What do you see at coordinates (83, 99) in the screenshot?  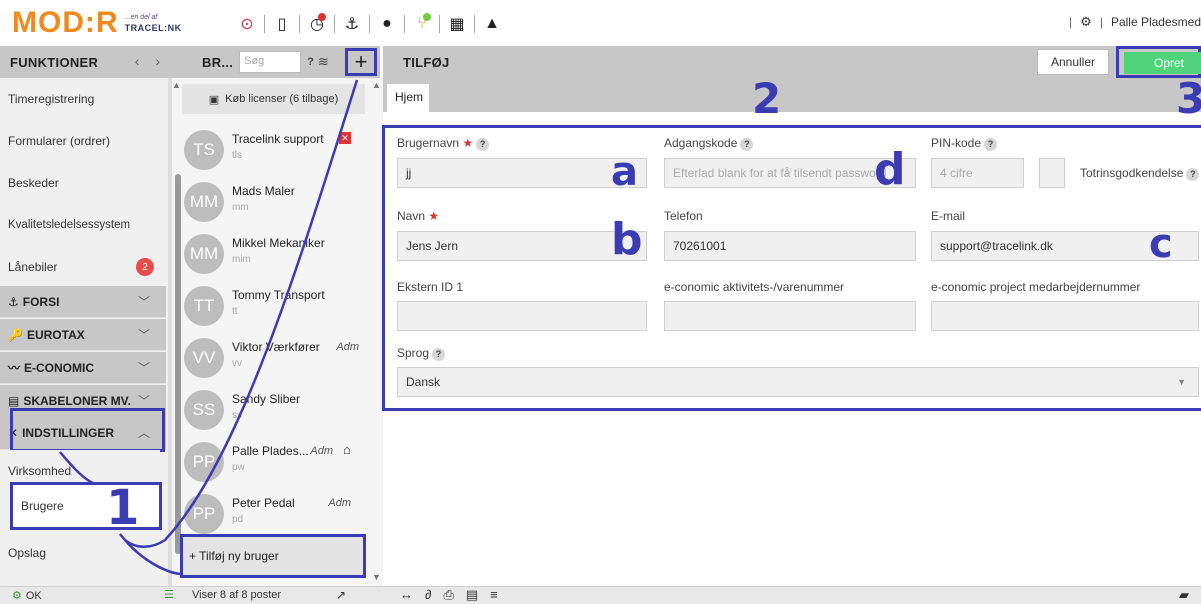 I see `sidebar-item-timeregistrering: Timeregistrering` at bounding box center [83, 99].